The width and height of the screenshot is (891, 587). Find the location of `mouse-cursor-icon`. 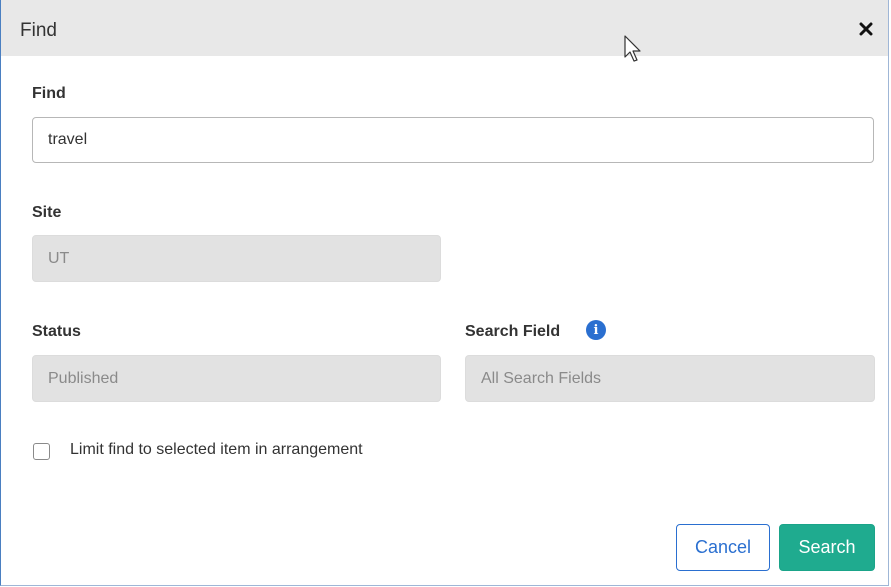

mouse-cursor-icon is located at coordinates (632, 48).